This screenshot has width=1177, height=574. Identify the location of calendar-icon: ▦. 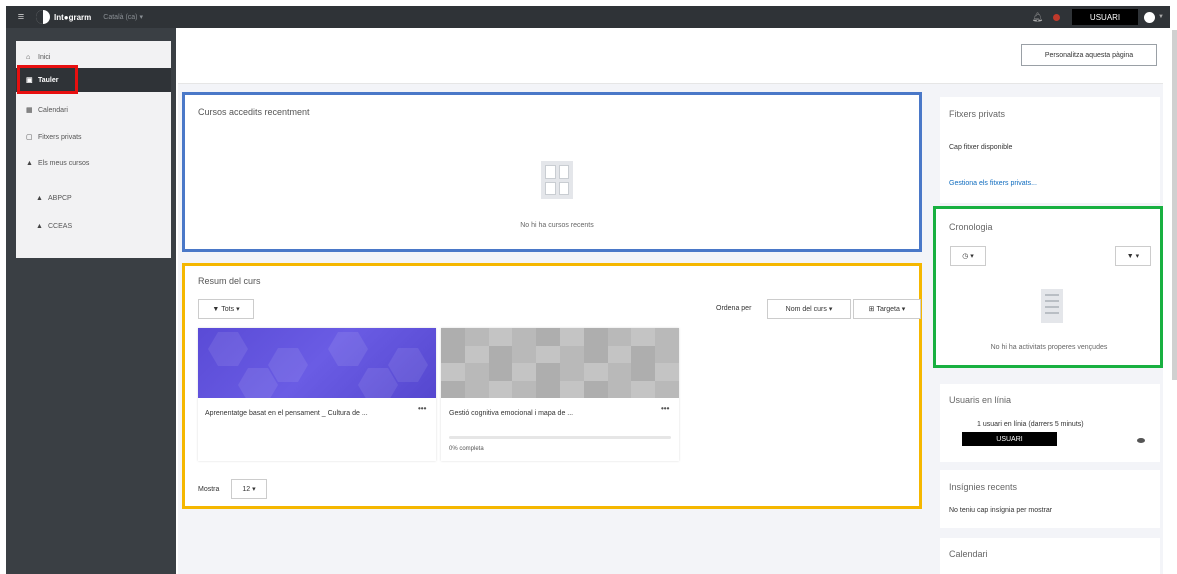
(29, 110).